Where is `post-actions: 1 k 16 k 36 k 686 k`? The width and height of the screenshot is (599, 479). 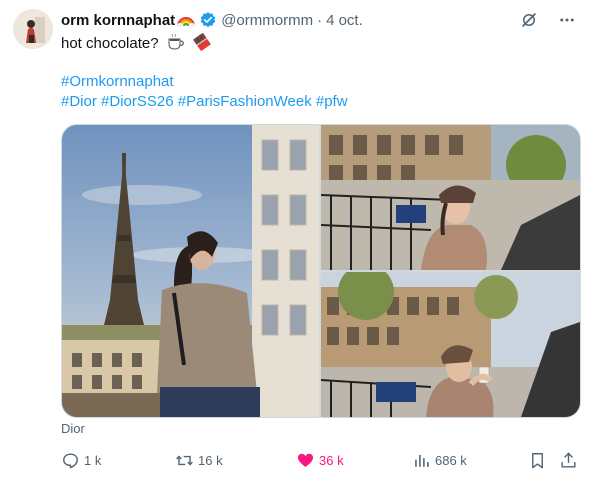 post-actions: 1 k 16 k 36 k 686 k is located at coordinates (322, 460).